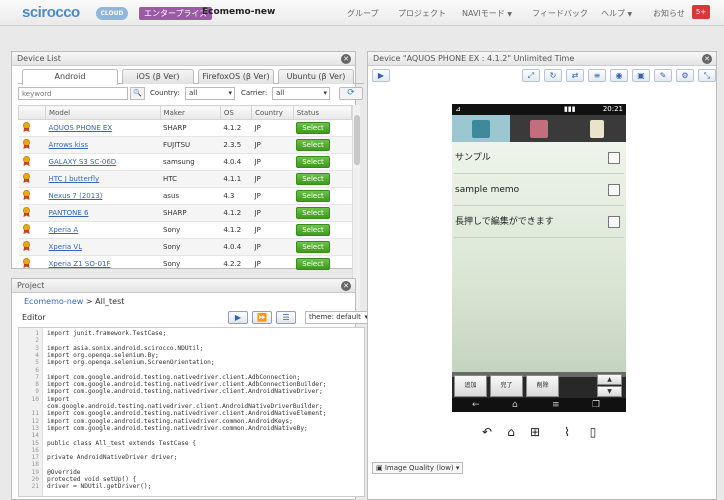 This screenshot has height=500, width=724. I want to click on orientation-icon: ⇄, so click(575, 75).